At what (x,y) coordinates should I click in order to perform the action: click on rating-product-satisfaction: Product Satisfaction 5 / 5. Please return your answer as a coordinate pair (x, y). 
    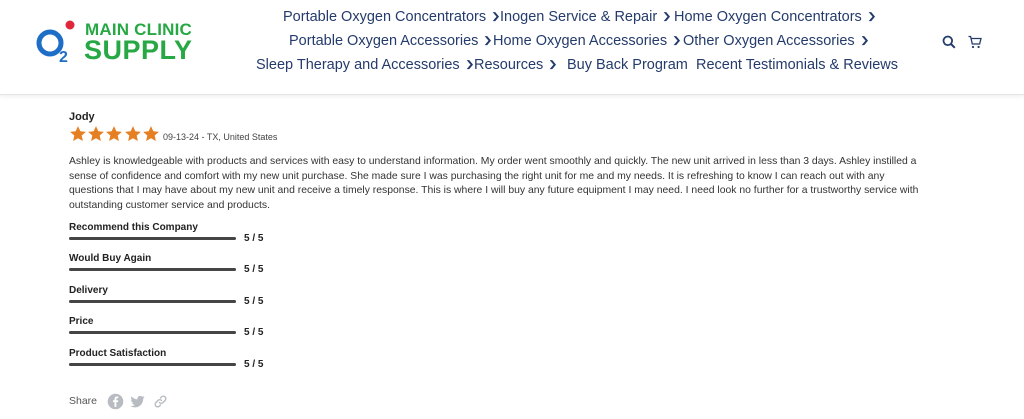
    Looking at the image, I should click on (199, 361).